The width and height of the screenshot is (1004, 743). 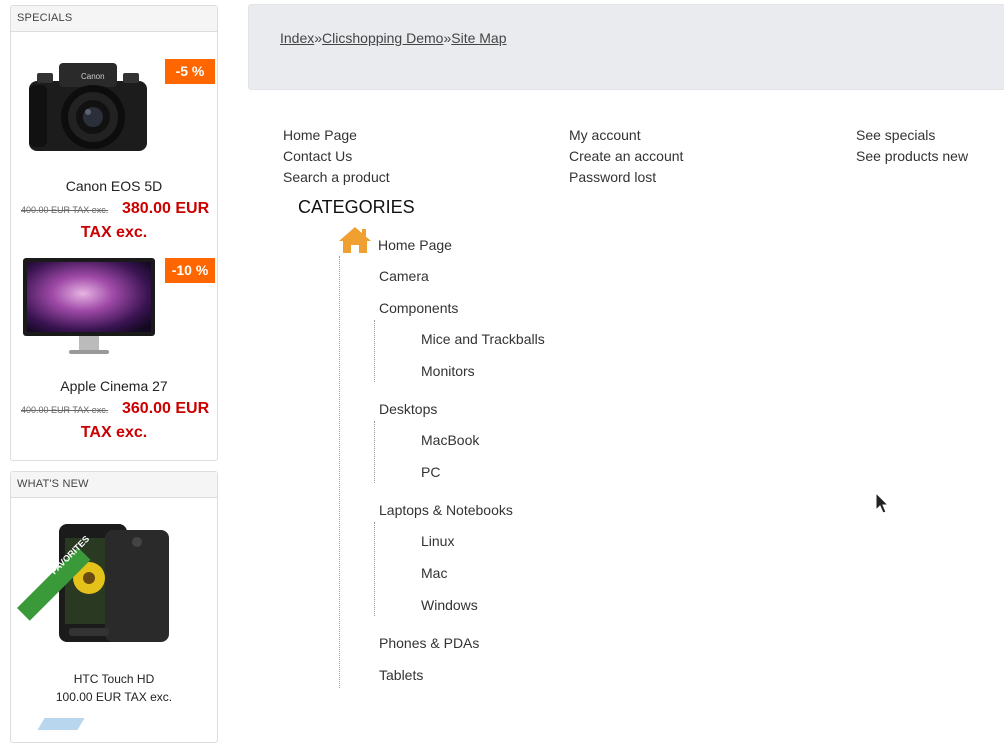 I want to click on breadcrumb: Index»Clicshopping Demo»Site Map, so click(x=393, y=38).